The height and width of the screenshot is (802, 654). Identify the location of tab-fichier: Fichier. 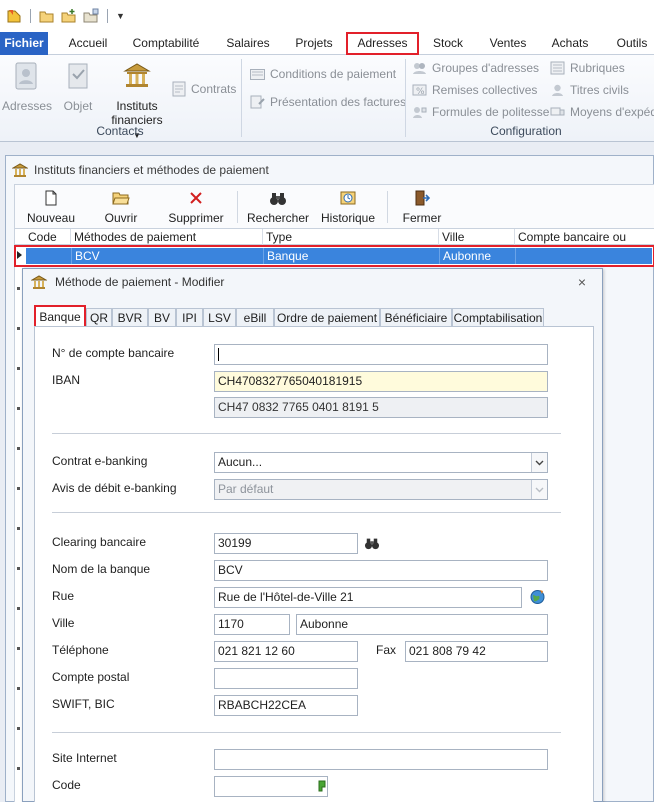
(24, 43).